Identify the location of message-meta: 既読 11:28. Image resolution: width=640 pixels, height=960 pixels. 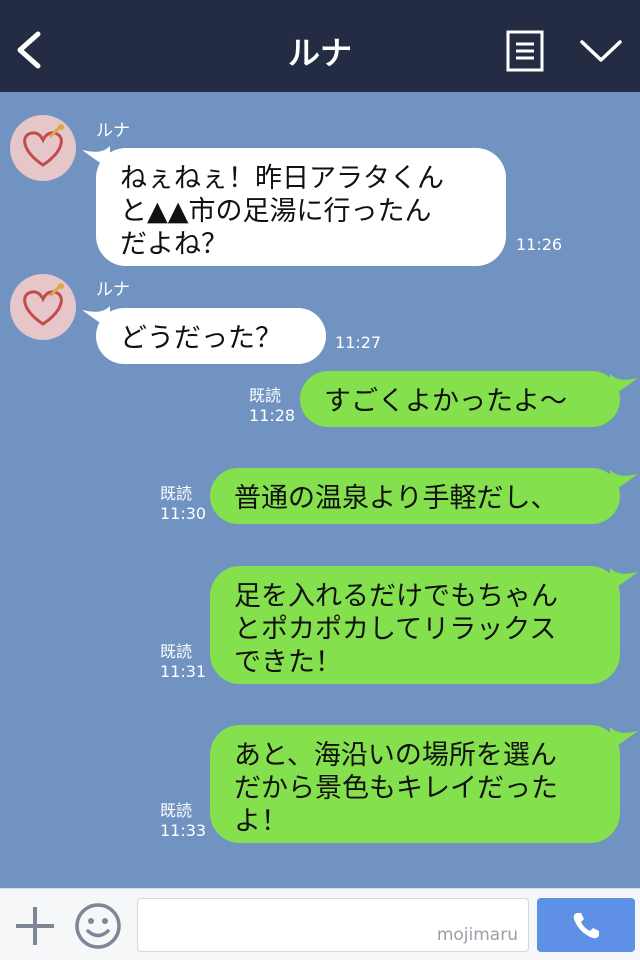
(272, 406).